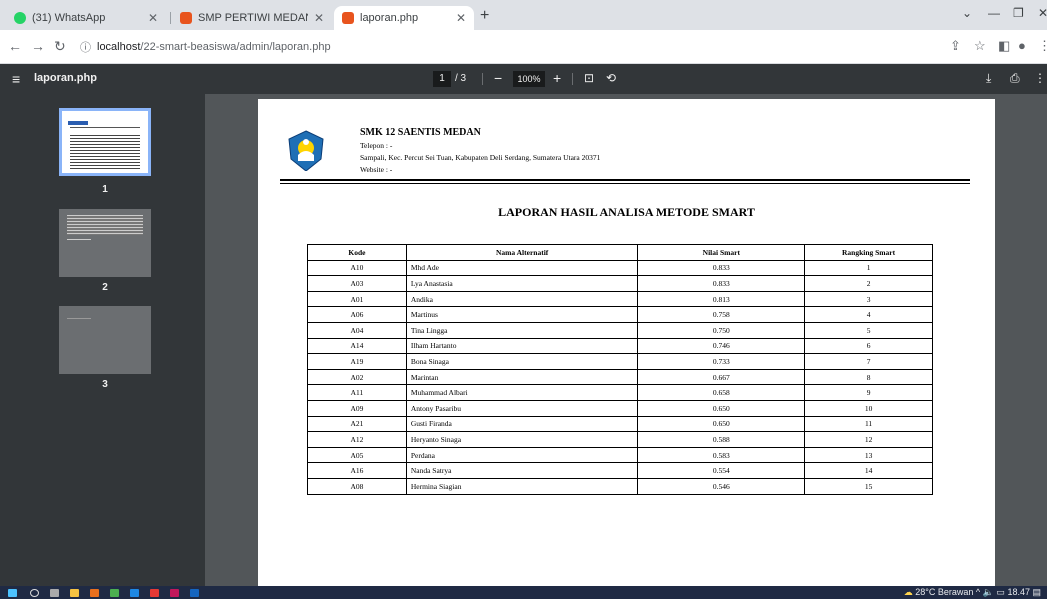 Image resolution: width=1047 pixels, height=599 pixels. Describe the element at coordinates (357, 408) in the screenshot. I see `kode-cell: A09` at that location.